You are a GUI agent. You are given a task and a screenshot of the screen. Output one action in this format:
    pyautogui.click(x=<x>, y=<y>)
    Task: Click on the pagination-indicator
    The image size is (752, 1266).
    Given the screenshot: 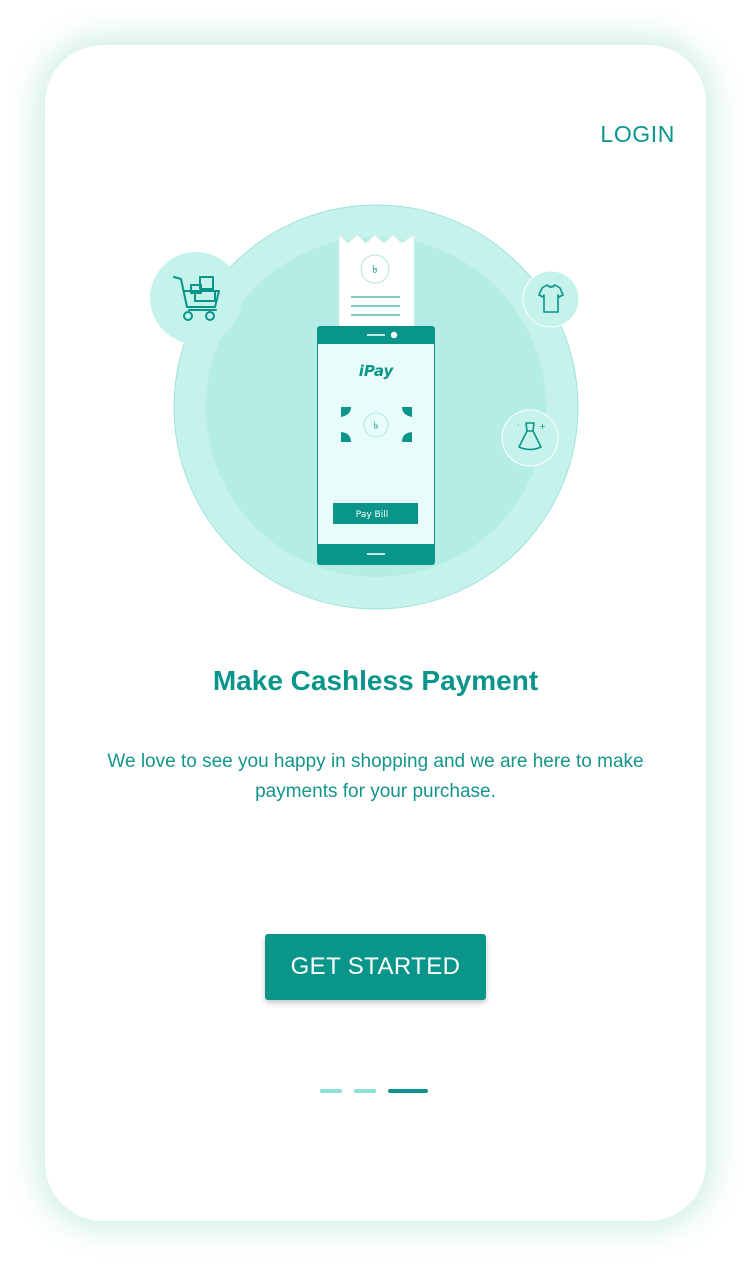 What is the action you would take?
    pyautogui.click(x=374, y=1091)
    